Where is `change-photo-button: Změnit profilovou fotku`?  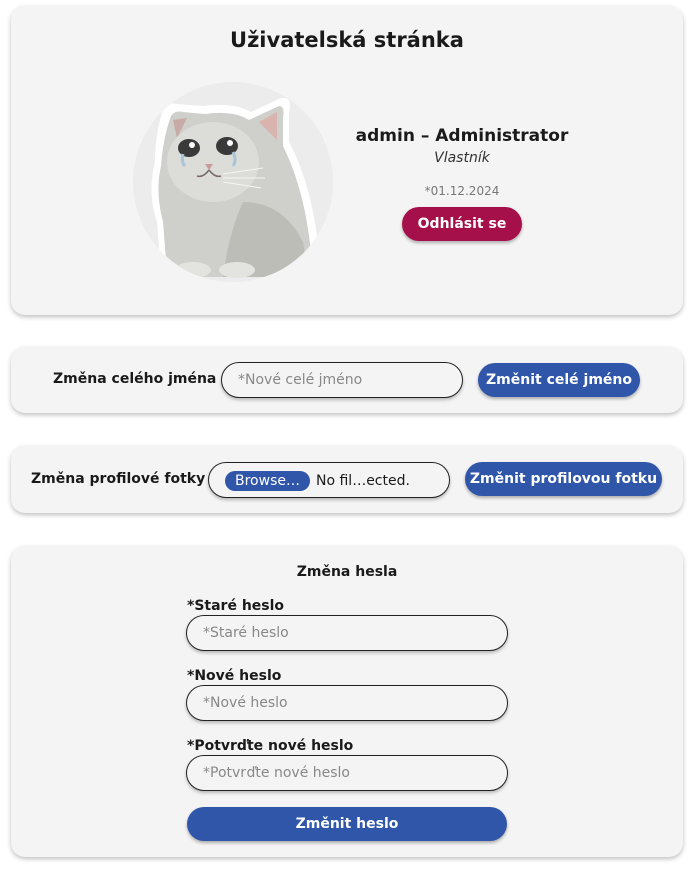 change-photo-button: Změnit profilovou fotku is located at coordinates (563, 479).